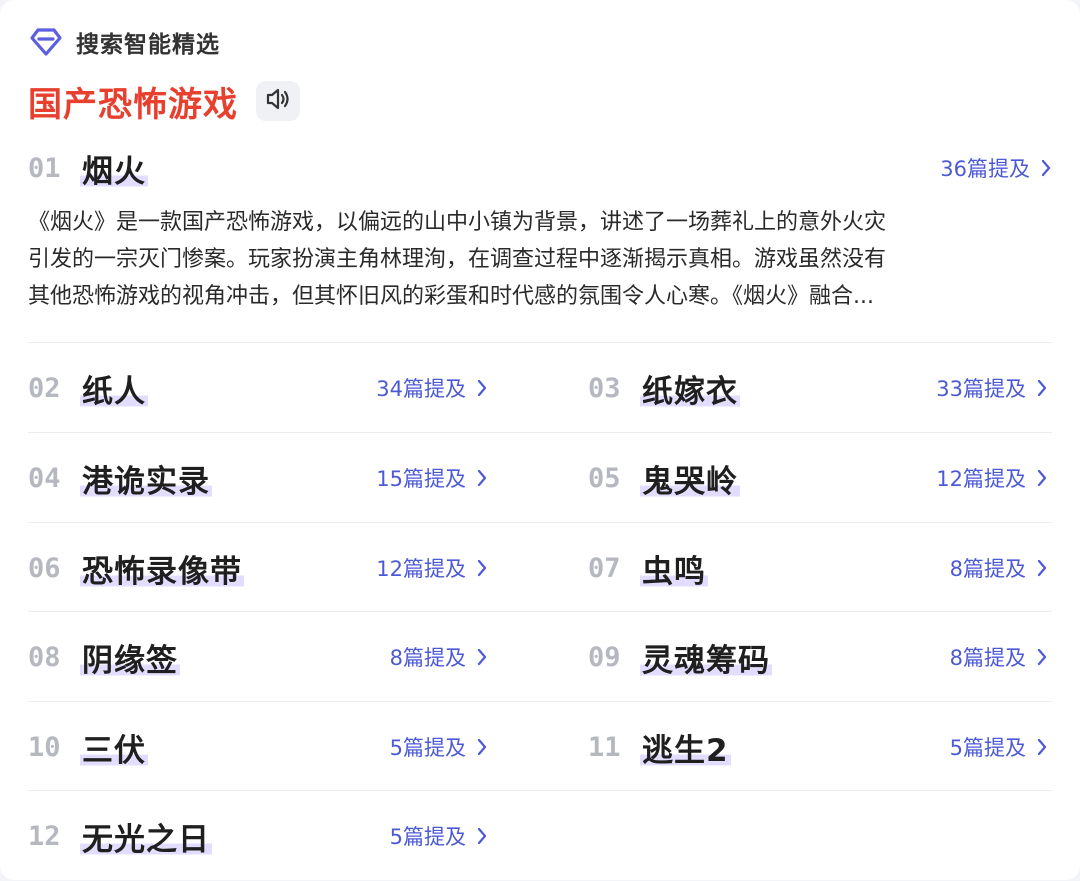  Describe the element at coordinates (985, 169) in the screenshot. I see `mention-count: 36篇提及` at that location.